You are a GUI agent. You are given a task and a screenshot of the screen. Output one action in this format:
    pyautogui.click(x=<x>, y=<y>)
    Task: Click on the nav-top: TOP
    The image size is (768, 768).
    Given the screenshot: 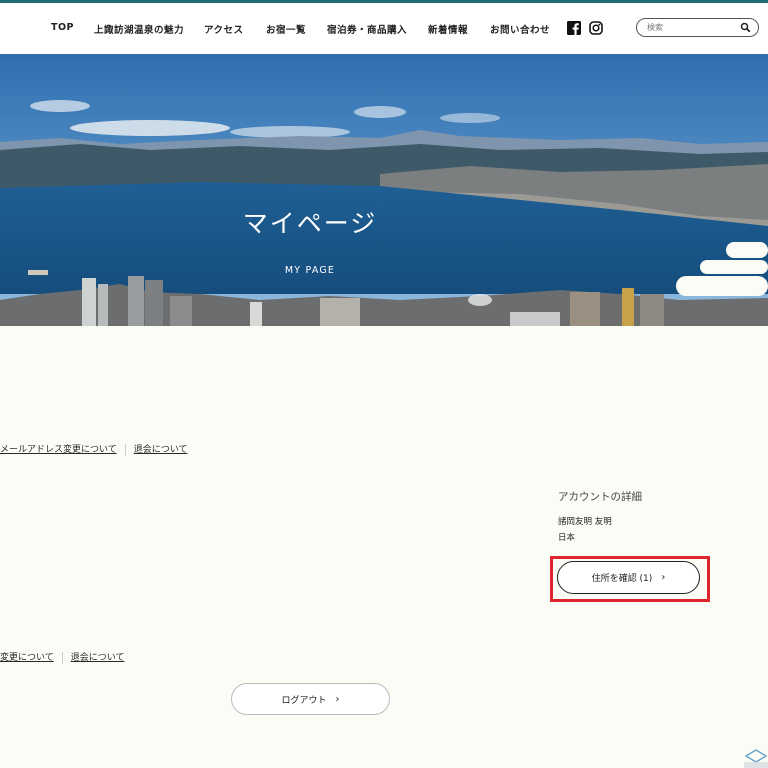 What is the action you would take?
    pyautogui.click(x=62, y=27)
    